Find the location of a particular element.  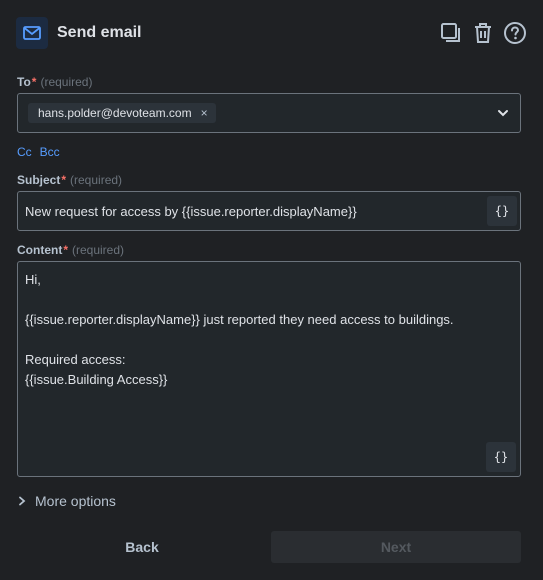

header-actions is located at coordinates (483, 33).